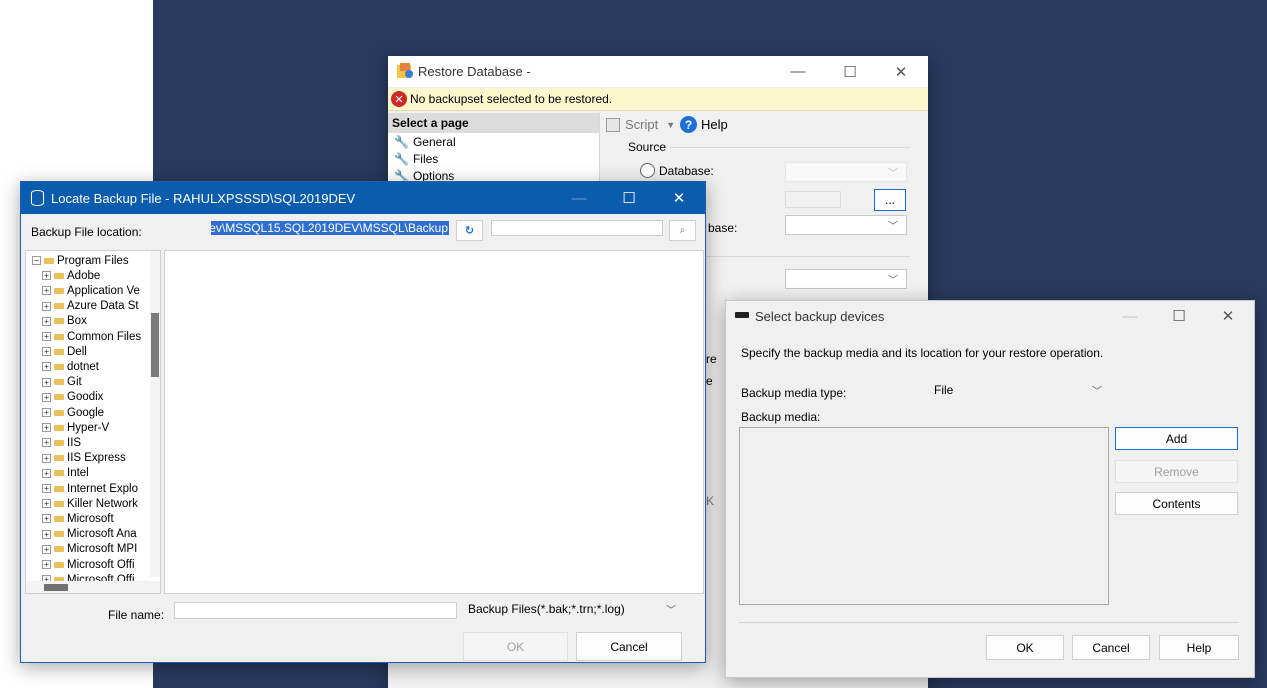  What do you see at coordinates (102, 488) in the screenshot?
I see `tree-item-label: Internet Explo` at bounding box center [102, 488].